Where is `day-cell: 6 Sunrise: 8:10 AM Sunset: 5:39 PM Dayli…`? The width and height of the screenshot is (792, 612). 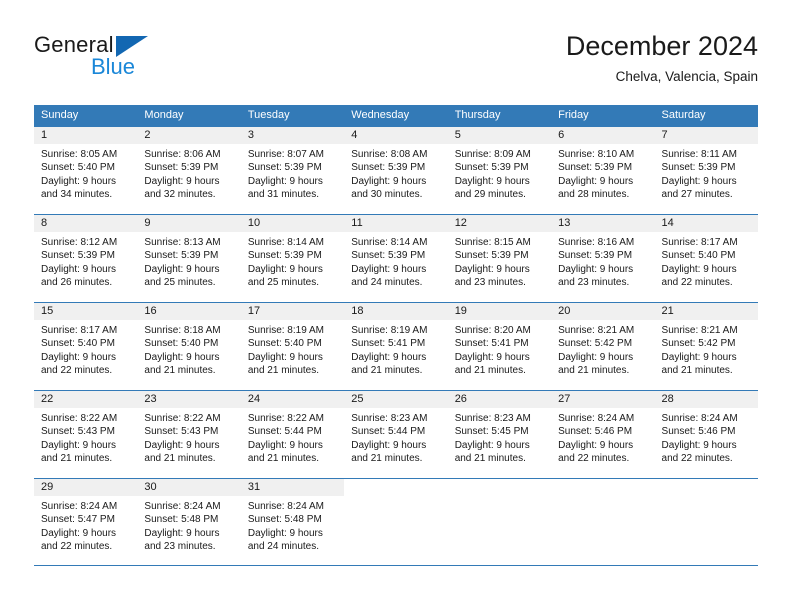
day-cell: 6 Sunrise: 8:10 AM Sunset: 5:39 PM Dayli… is located at coordinates (603, 170).